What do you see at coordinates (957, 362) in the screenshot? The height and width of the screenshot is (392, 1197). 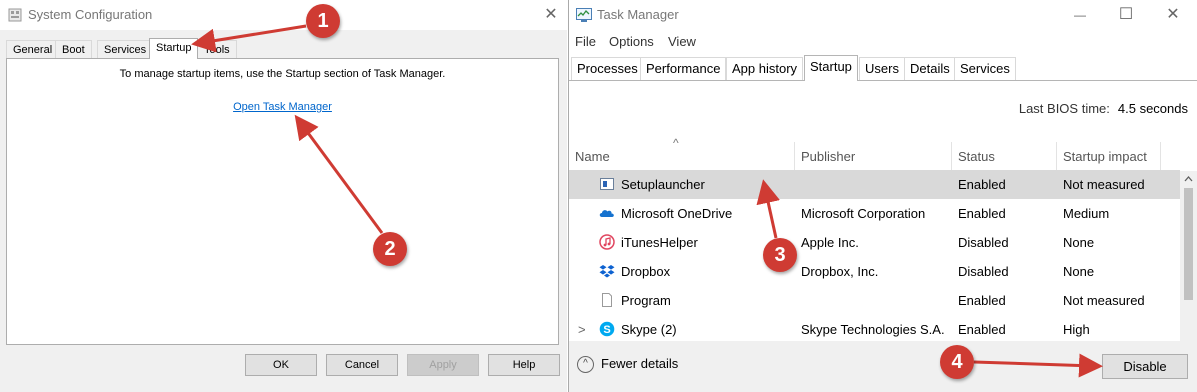 I see `annotation-badge-4: 4` at bounding box center [957, 362].